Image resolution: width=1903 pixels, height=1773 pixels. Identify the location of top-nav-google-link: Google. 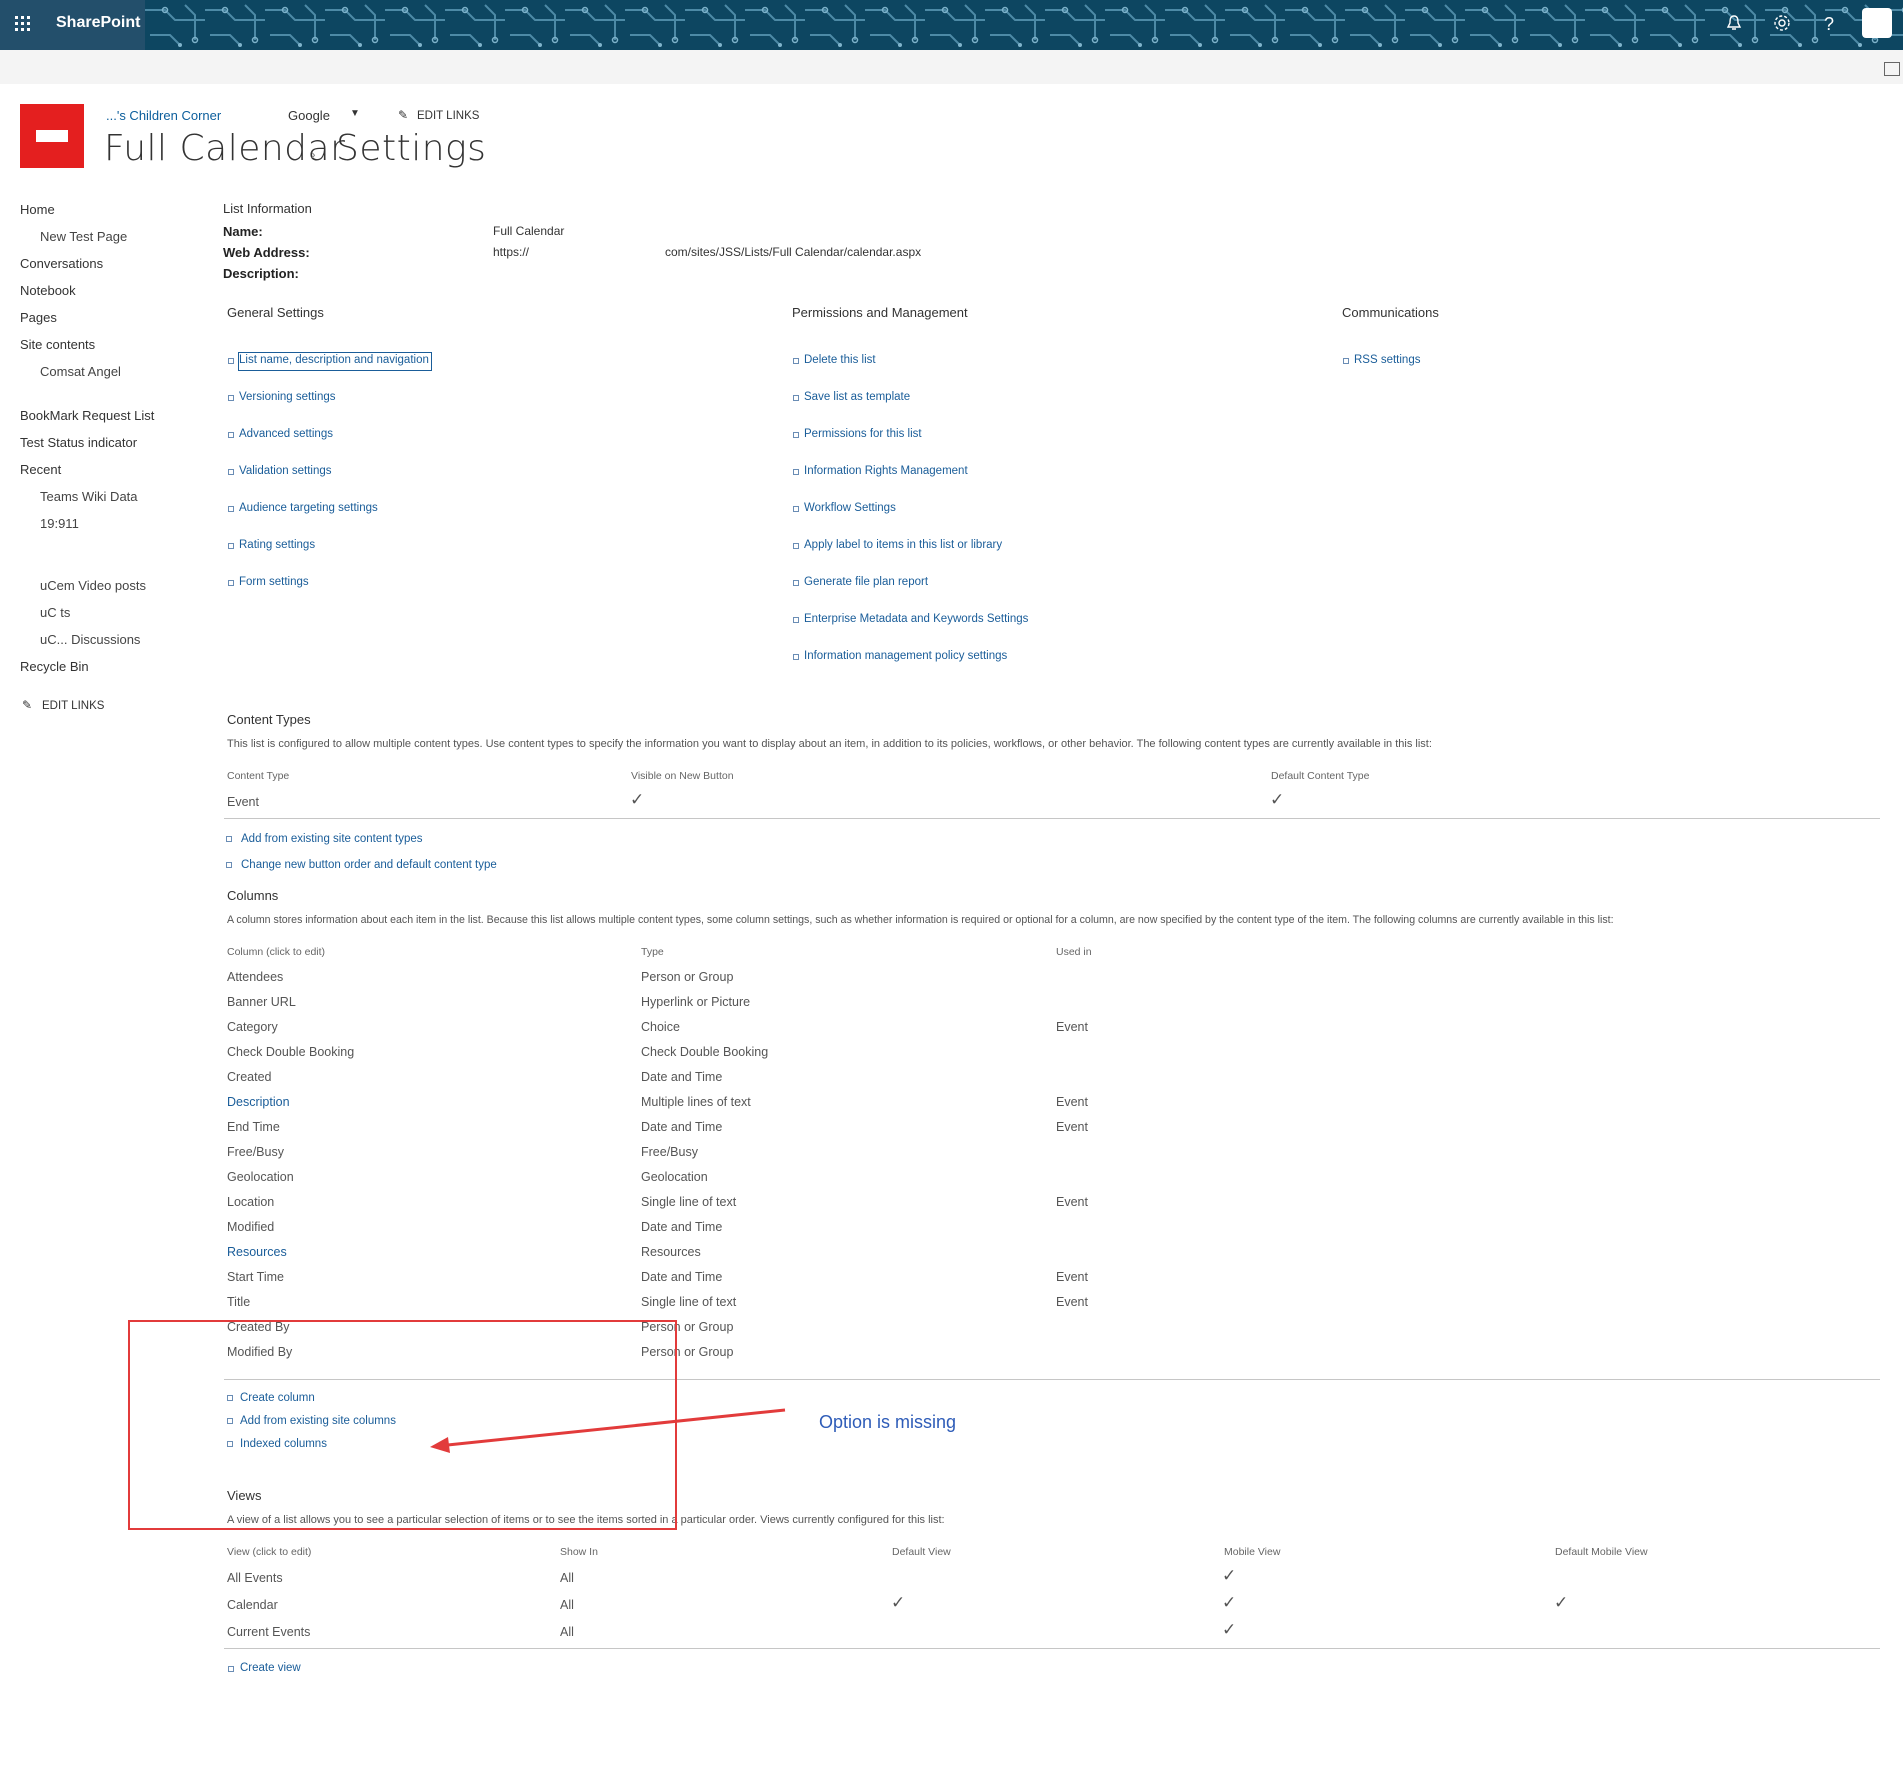
(309, 115).